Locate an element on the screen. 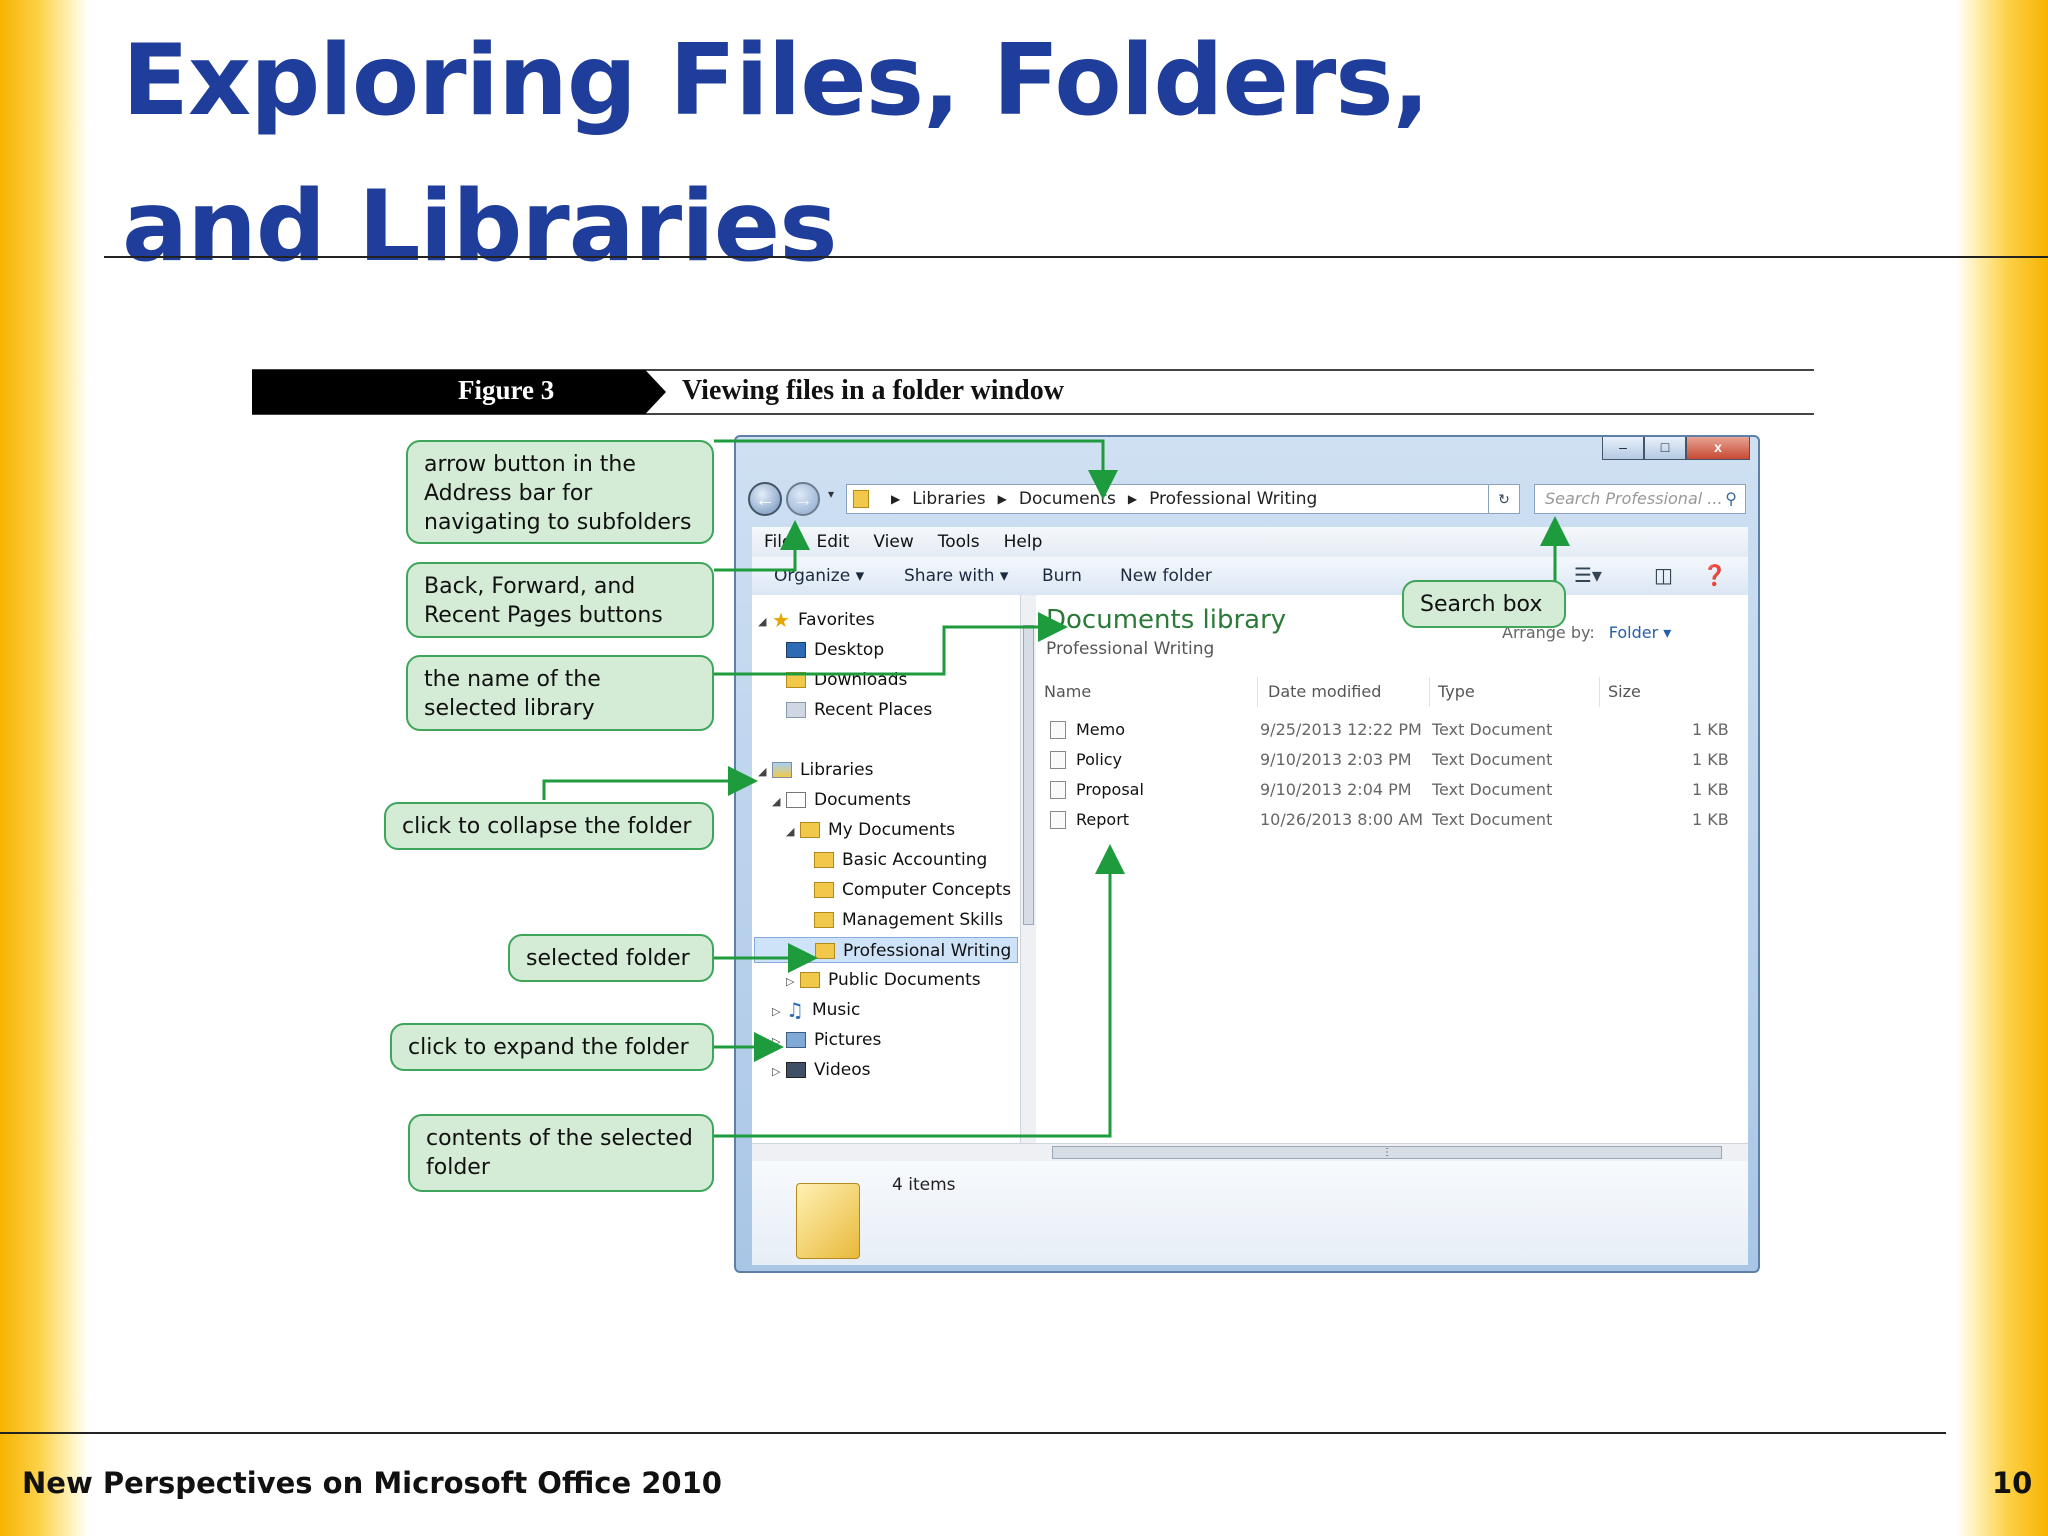 The height and width of the screenshot is (1536, 2048). callout-collapse: click to collapse the folder is located at coordinates (549, 826).